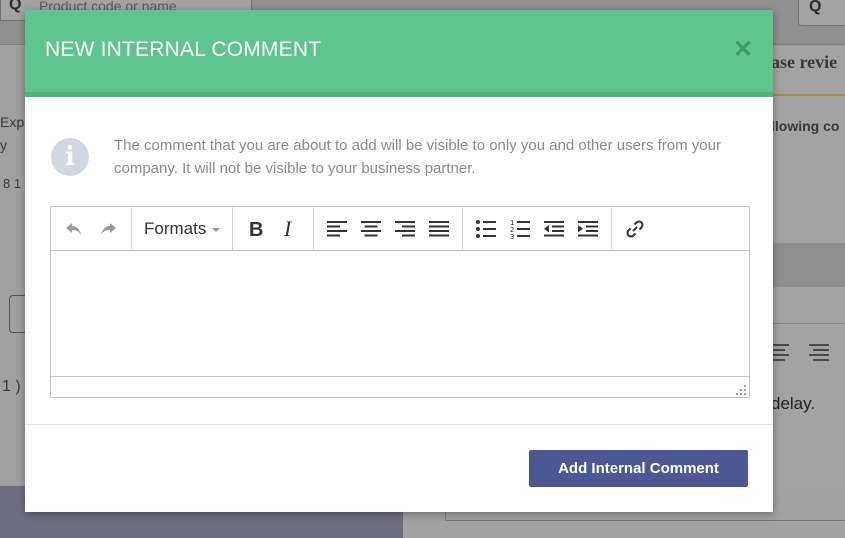  I want to click on resize-handle-icon, so click(741, 390).